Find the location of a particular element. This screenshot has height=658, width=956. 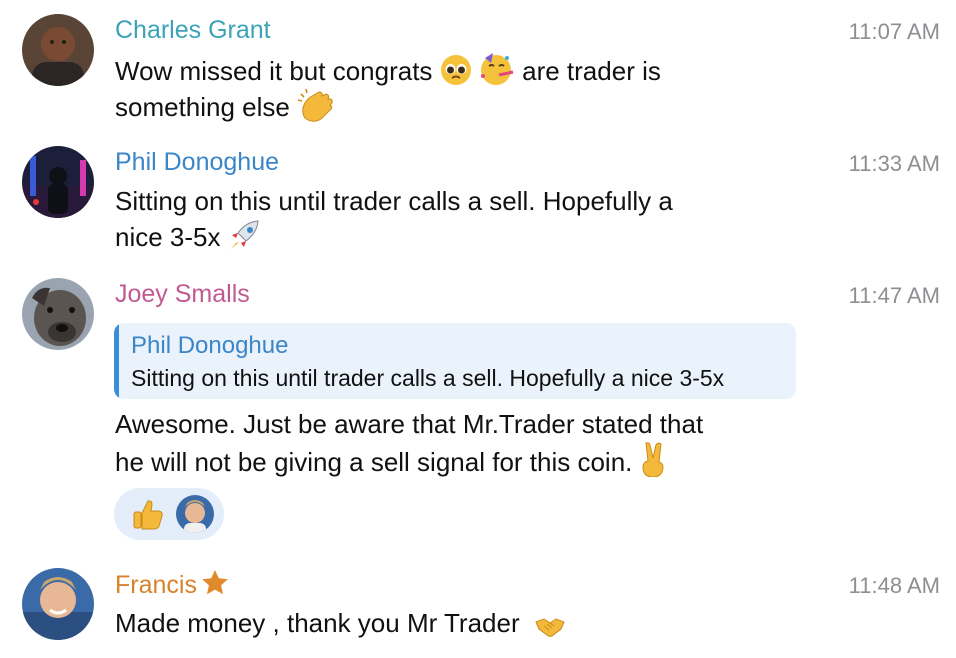

sender-name: Francis is located at coordinates (172, 586).